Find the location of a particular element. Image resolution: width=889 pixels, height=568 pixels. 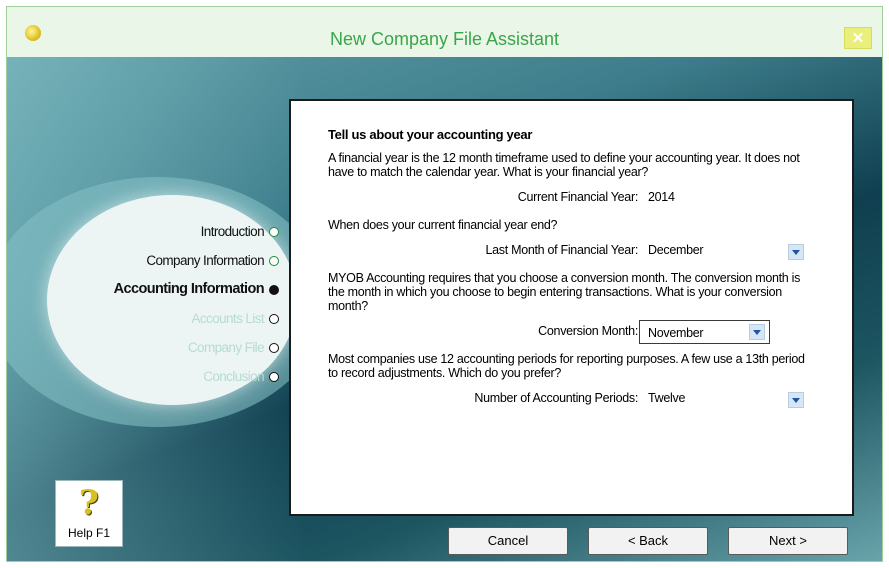

current-year-row: Current Financial Year: 2014 is located at coordinates (568, 197).